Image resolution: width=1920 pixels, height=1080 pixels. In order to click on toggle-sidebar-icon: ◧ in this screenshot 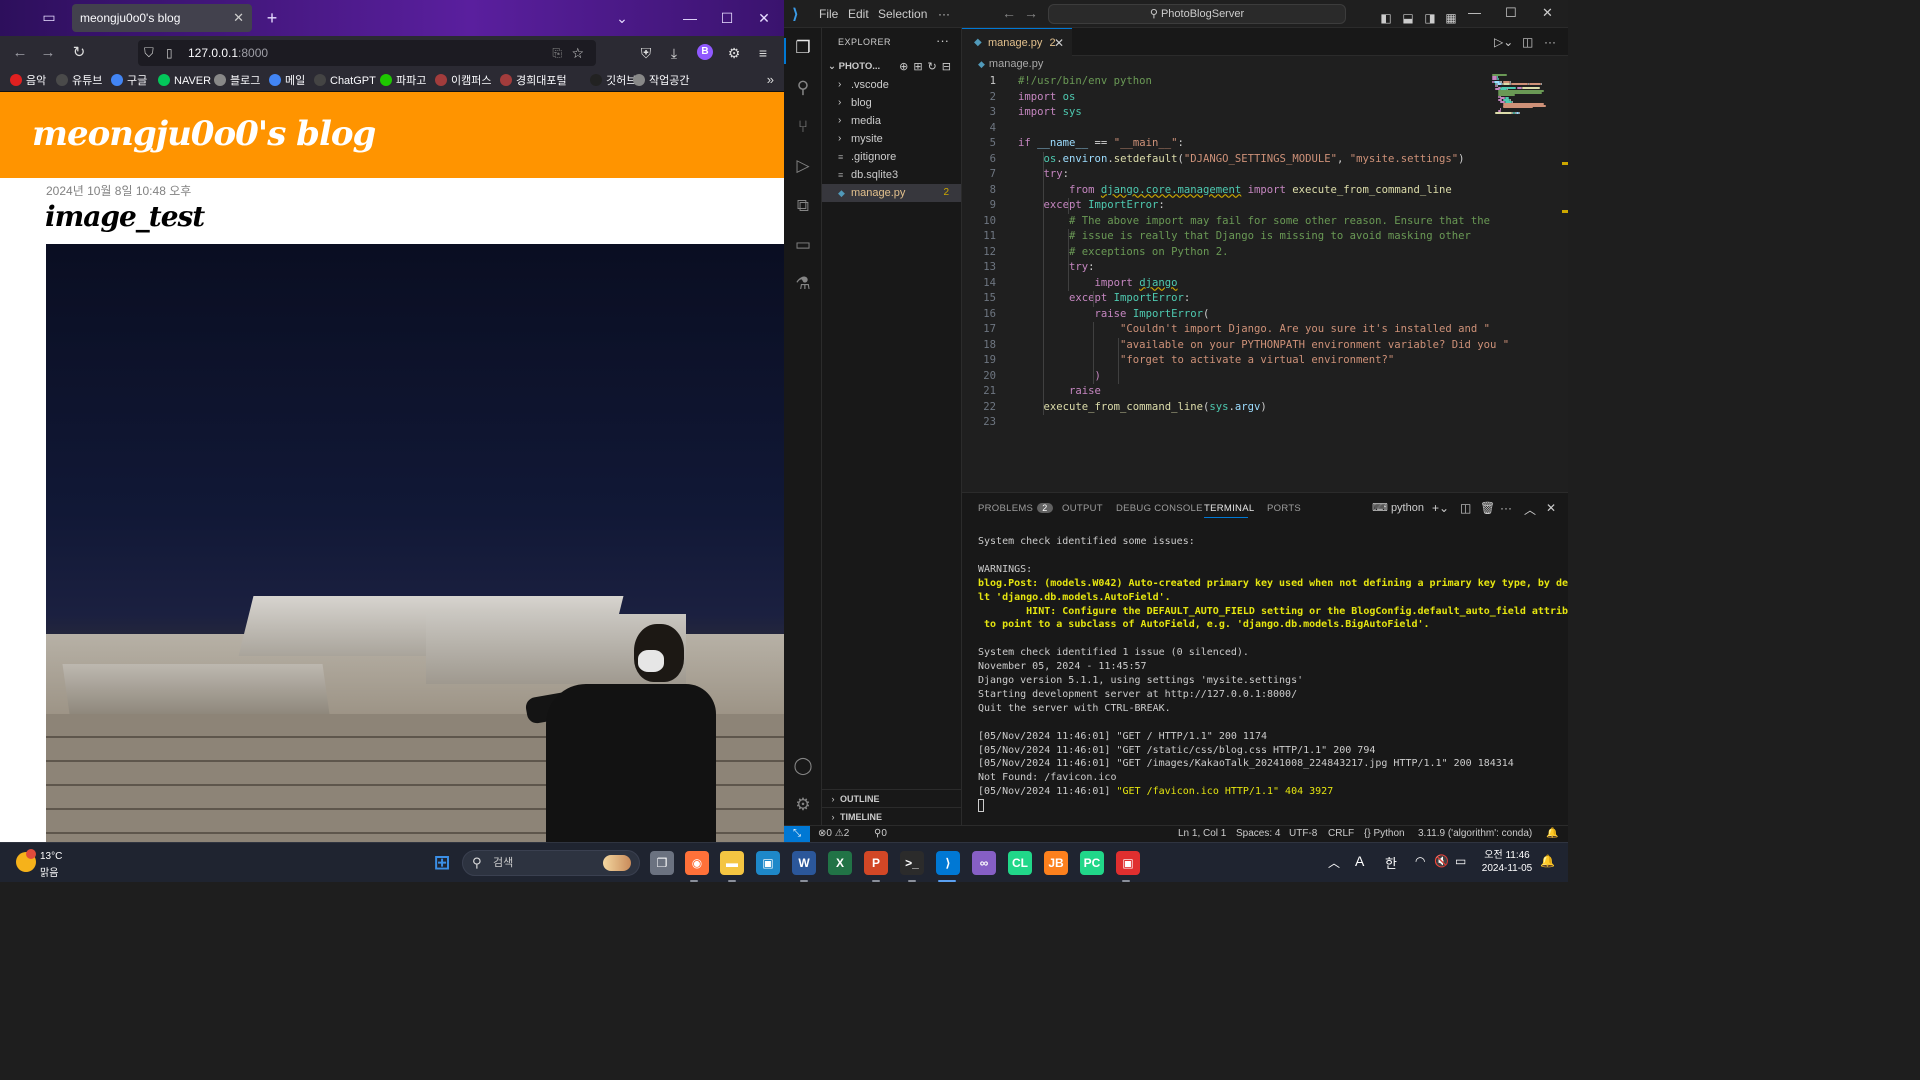, I will do `click(1386, 18)`.